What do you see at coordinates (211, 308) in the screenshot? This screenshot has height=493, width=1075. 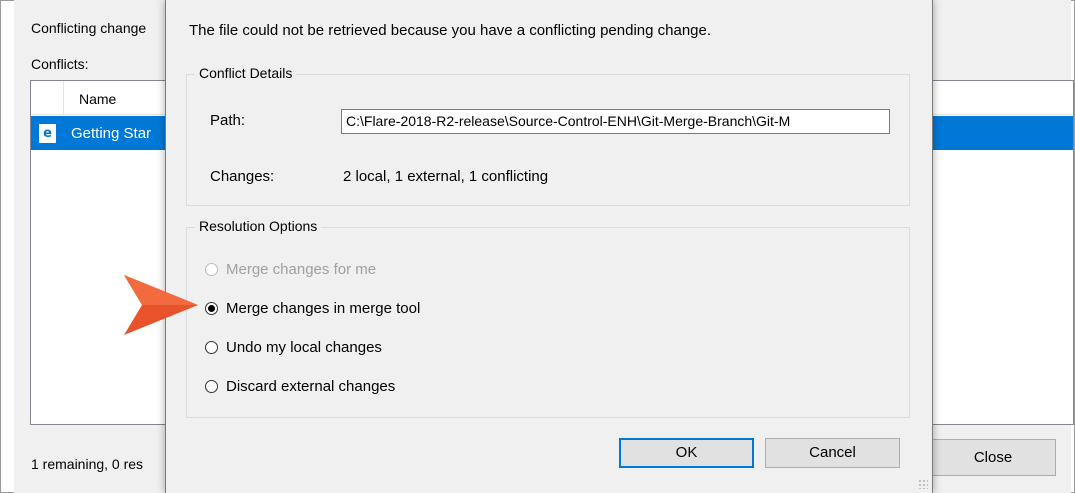 I see `radio-button-selected` at bounding box center [211, 308].